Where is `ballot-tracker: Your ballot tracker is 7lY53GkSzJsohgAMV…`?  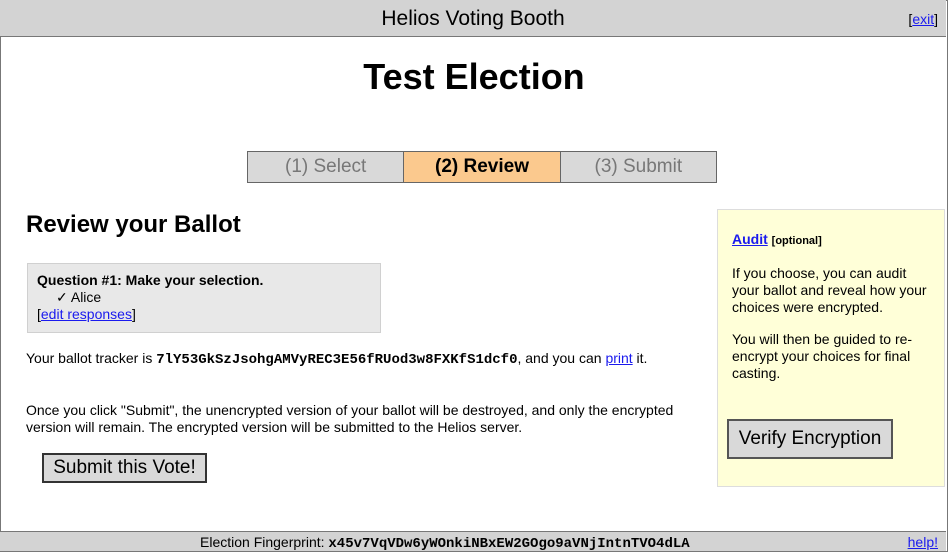
ballot-tracker: Your ballot tracker is 7lY53GkSzJsohgAMV… is located at coordinates (336, 359).